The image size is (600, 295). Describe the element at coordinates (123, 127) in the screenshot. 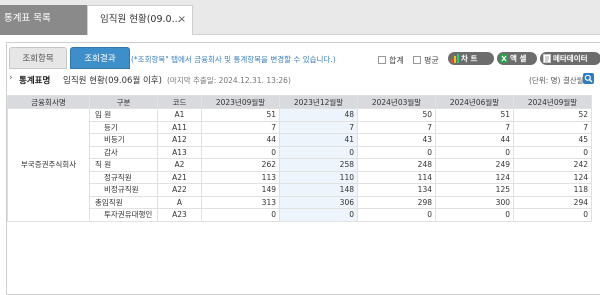

I see `category-cell: 등기` at that location.